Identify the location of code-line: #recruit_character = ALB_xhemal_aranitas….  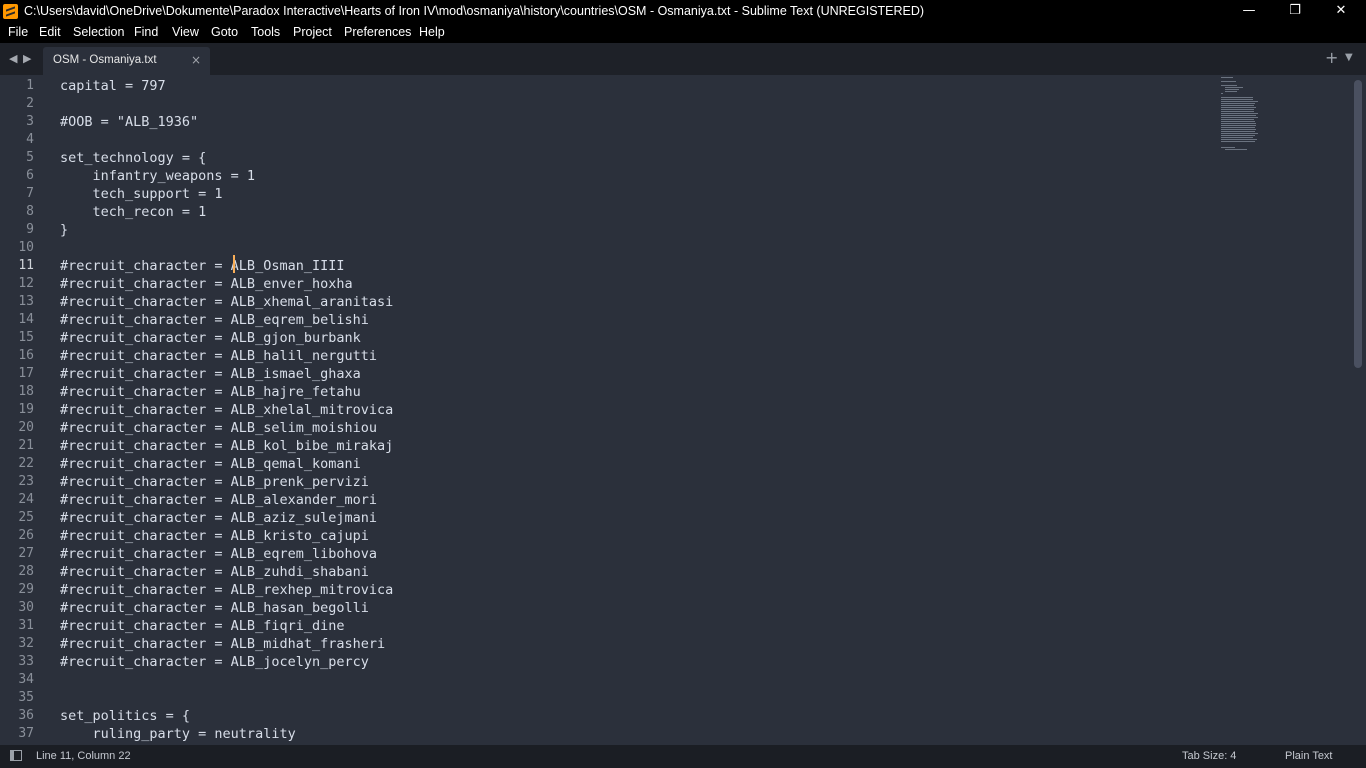
(226, 302).